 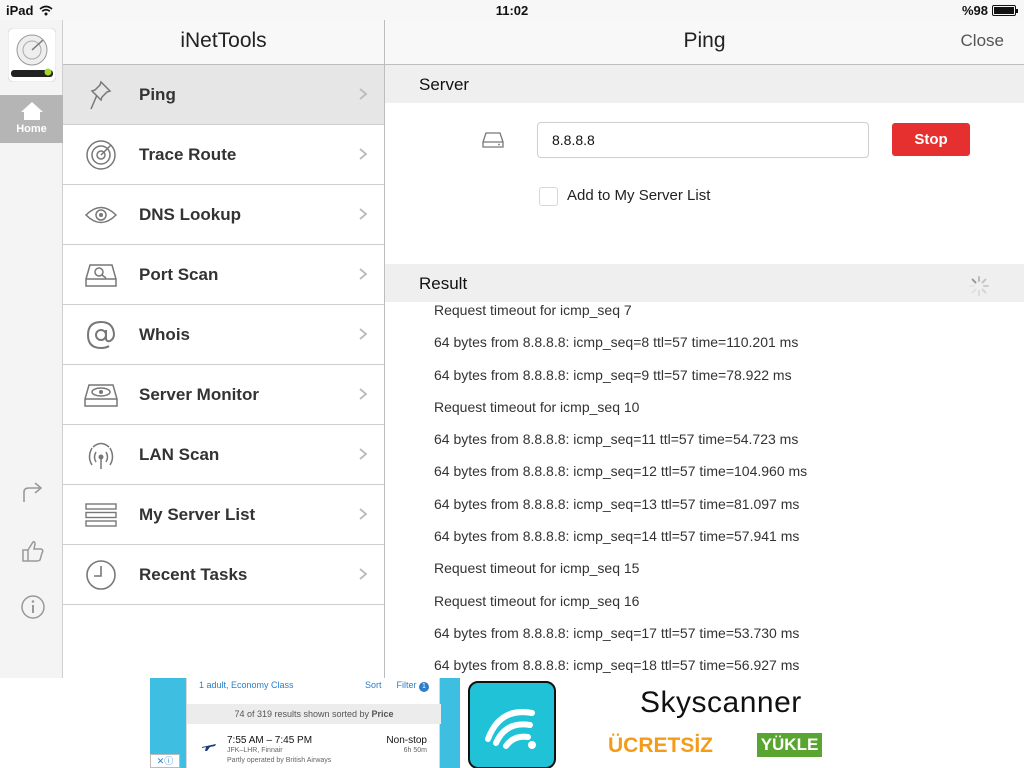 I want to click on ad-sort-label: Sort, so click(x=373, y=685).